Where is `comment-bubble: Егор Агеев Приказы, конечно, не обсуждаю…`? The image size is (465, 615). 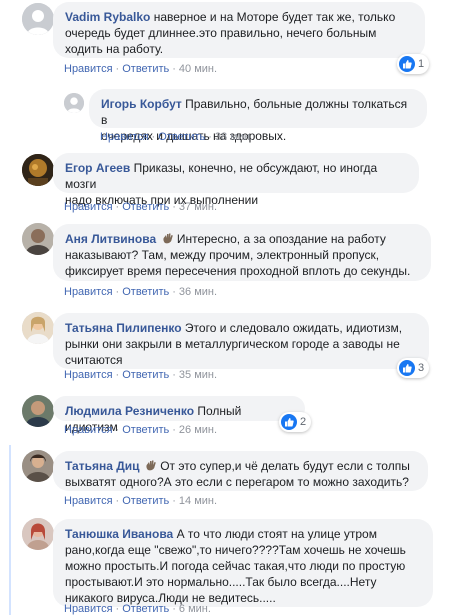
comment-bubble: Егор Агеев Приказы, конечно, не обсуждаю… is located at coordinates (236, 180).